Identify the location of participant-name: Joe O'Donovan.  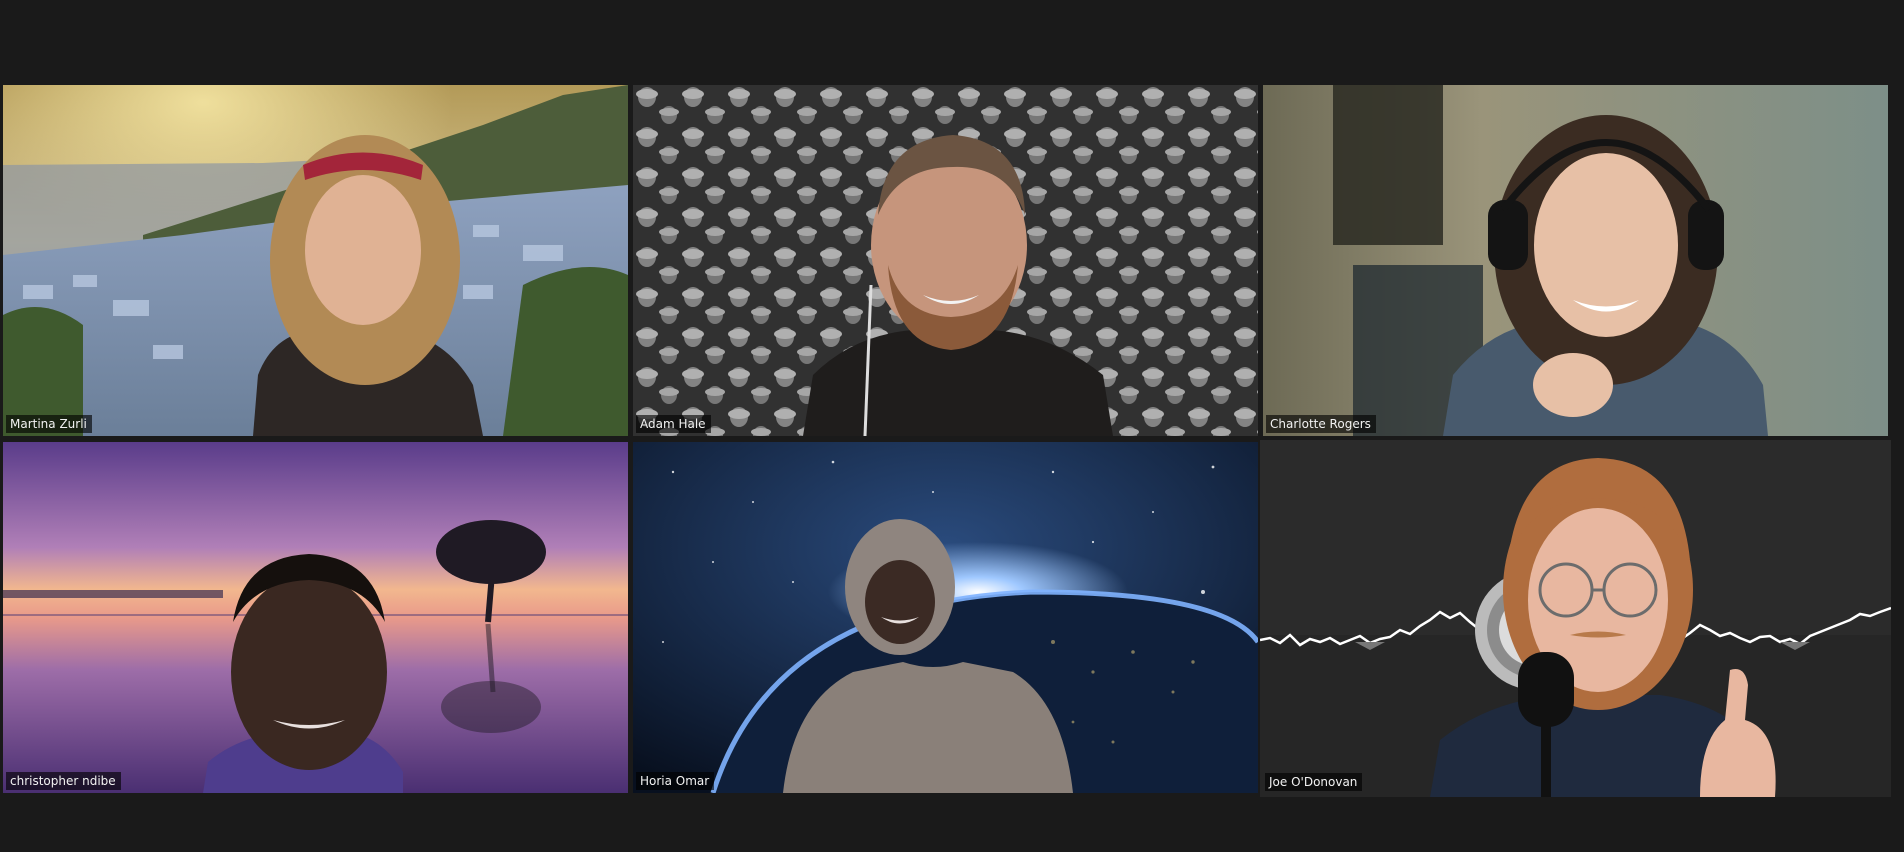
(1314, 782).